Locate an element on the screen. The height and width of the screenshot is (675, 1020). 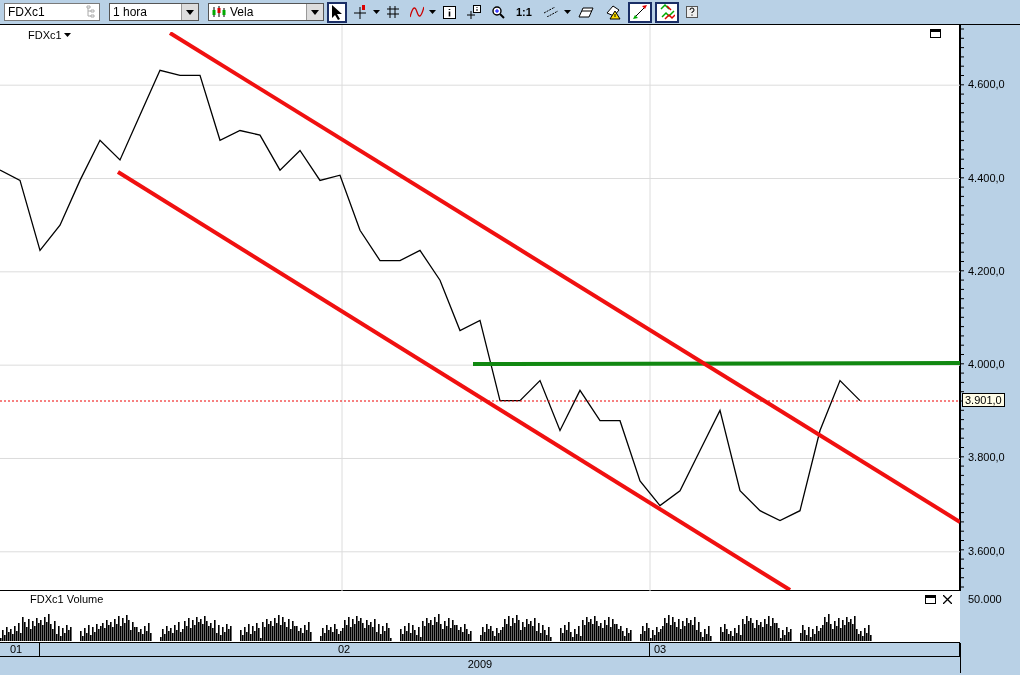
price-axis-label: 4.200,0 is located at coordinates (986, 270).